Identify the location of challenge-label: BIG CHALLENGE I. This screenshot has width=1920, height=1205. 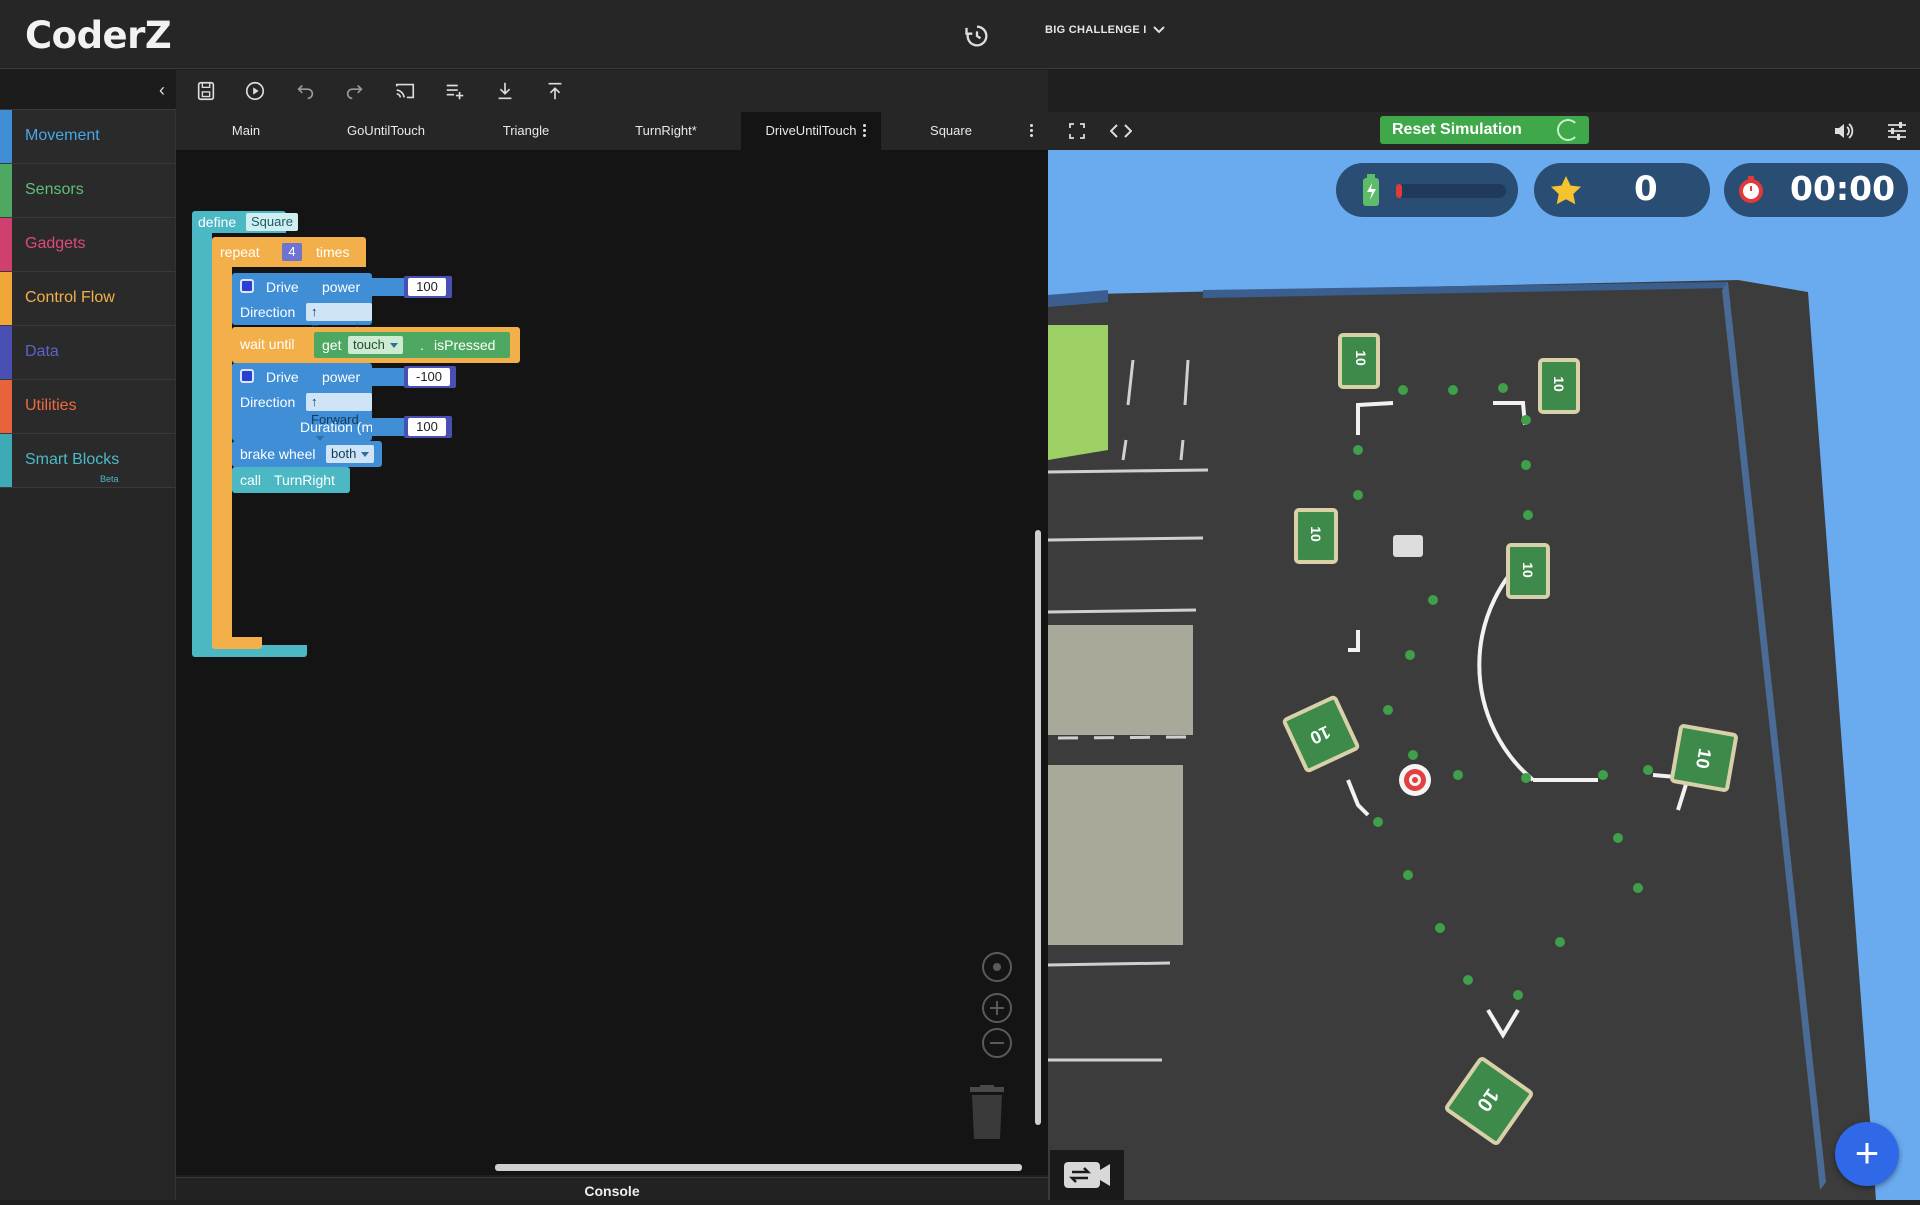
(1096, 30).